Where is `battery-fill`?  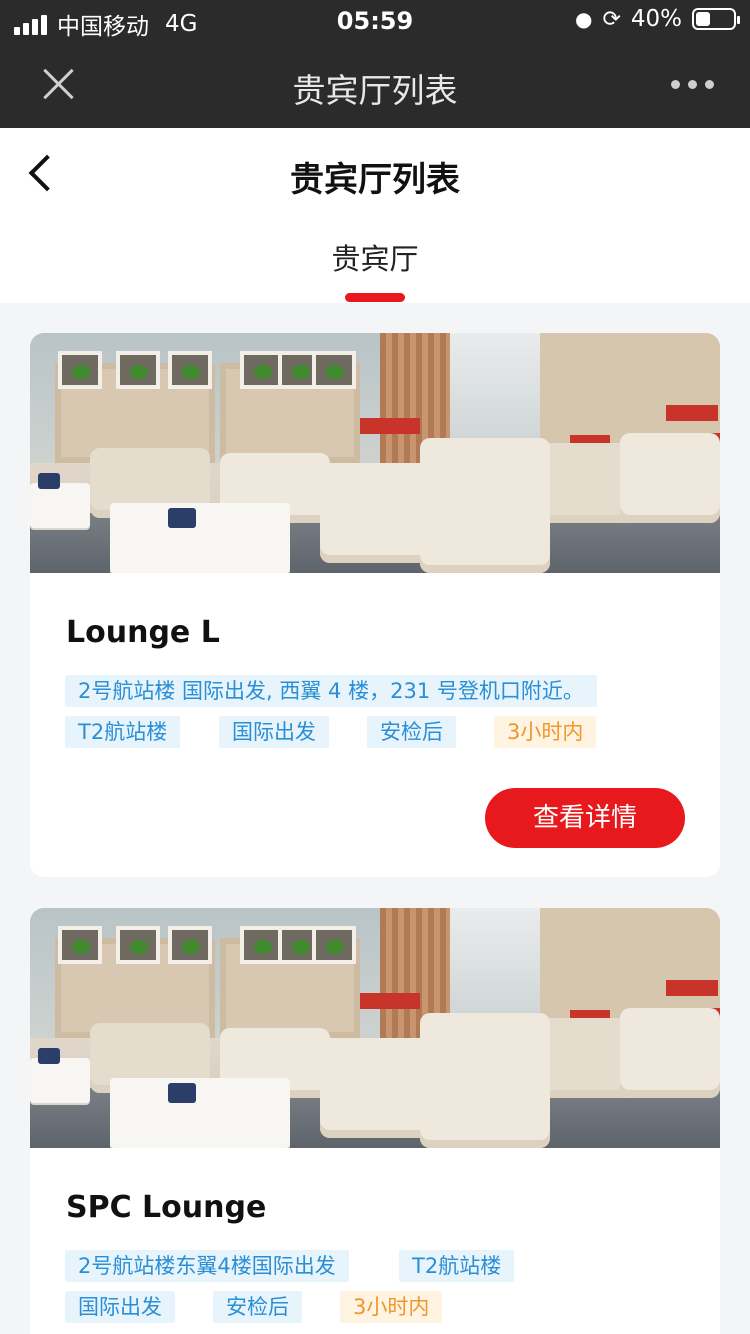
battery-fill is located at coordinates (703, 19).